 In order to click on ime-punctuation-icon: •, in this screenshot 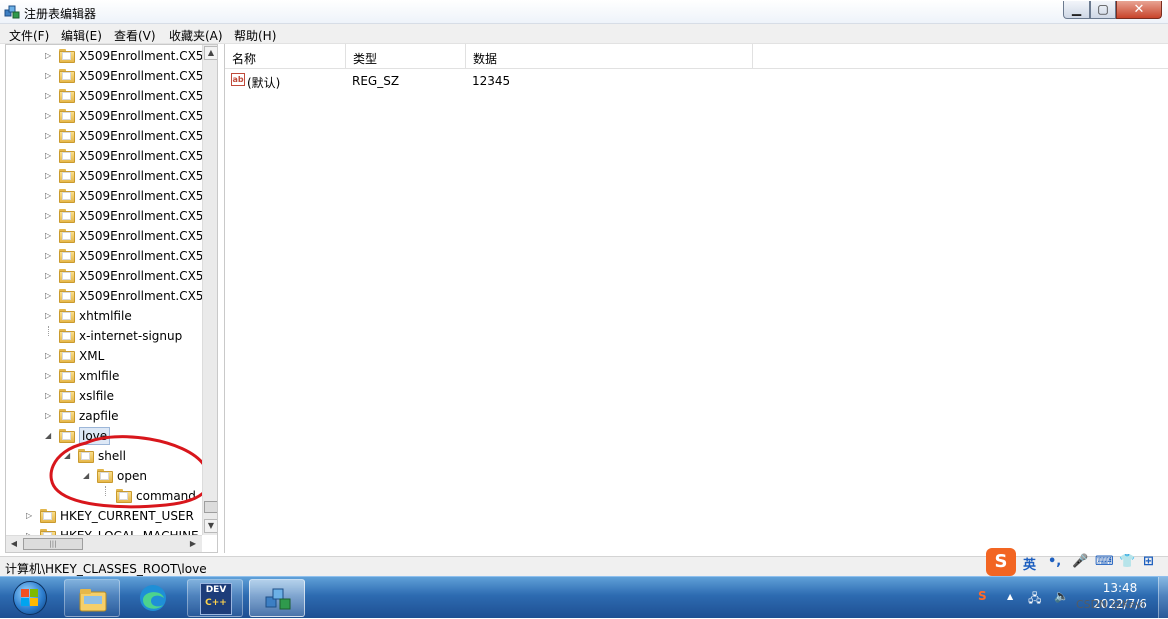, I will do `click(1054, 561)`.